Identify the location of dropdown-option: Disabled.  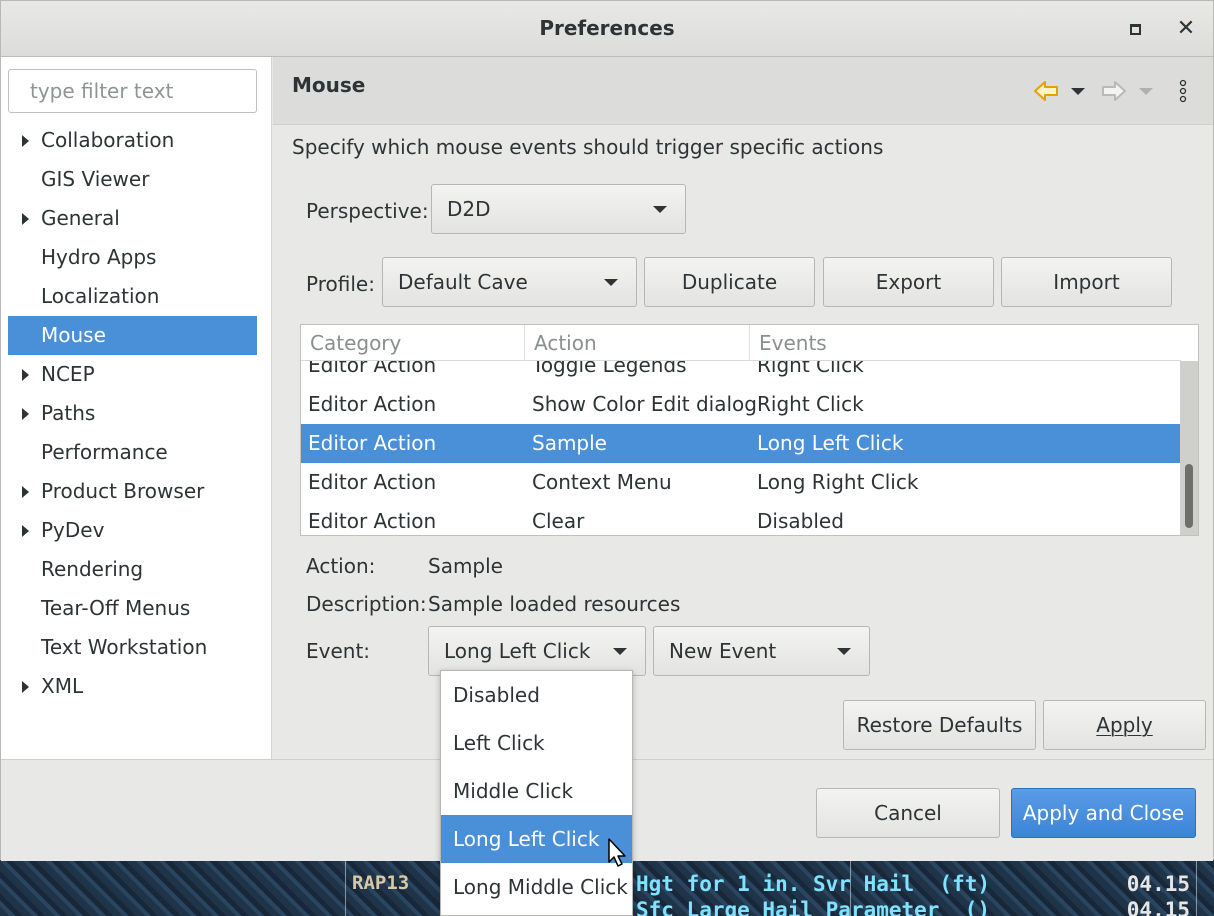
(536, 695).